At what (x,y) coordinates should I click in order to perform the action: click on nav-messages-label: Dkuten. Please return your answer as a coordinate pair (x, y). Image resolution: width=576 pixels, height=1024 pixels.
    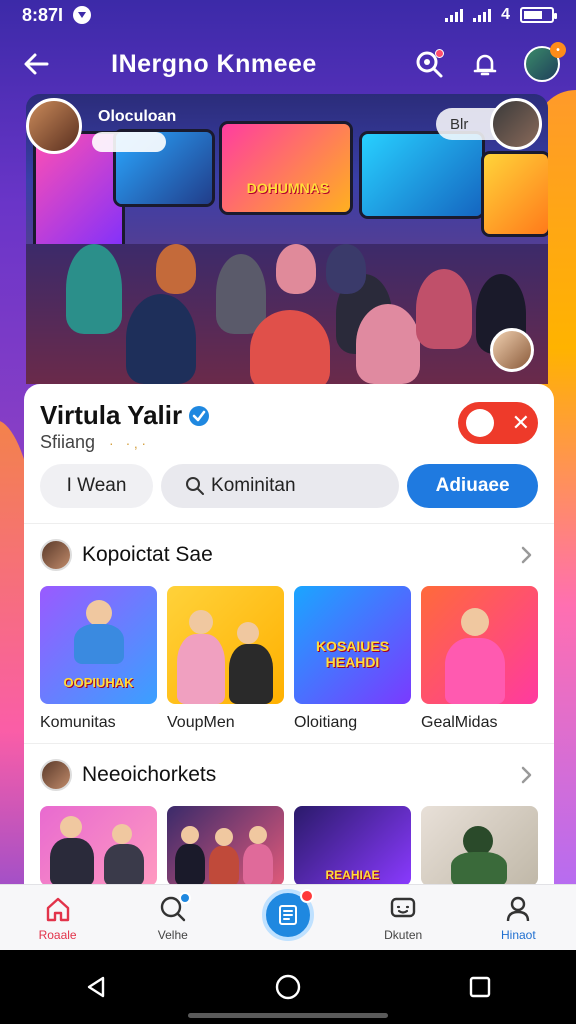
    Looking at the image, I should click on (403, 934).